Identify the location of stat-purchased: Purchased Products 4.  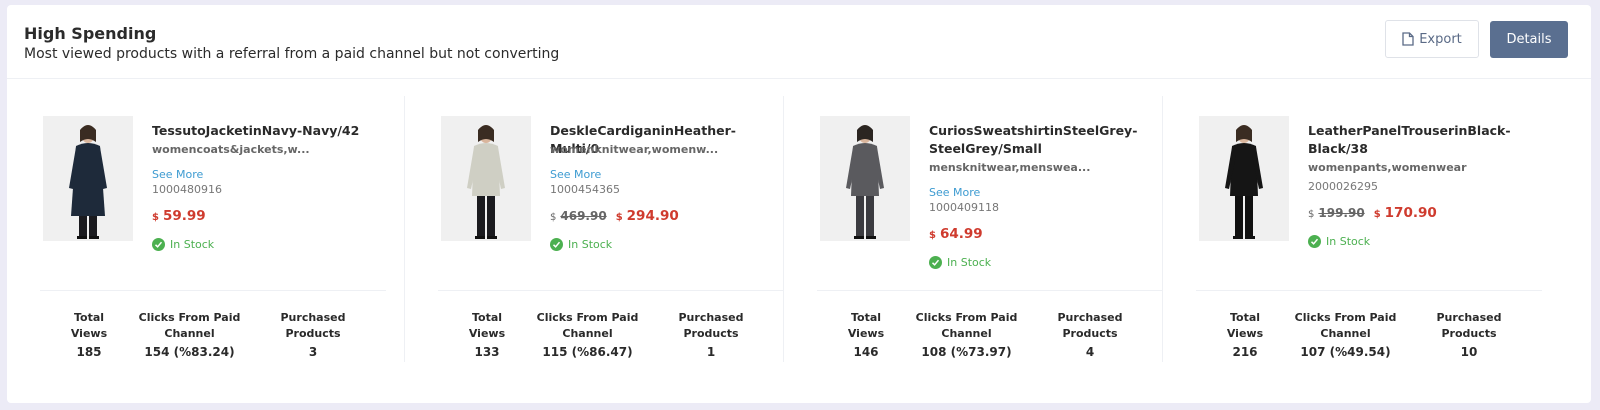
(1090, 335).